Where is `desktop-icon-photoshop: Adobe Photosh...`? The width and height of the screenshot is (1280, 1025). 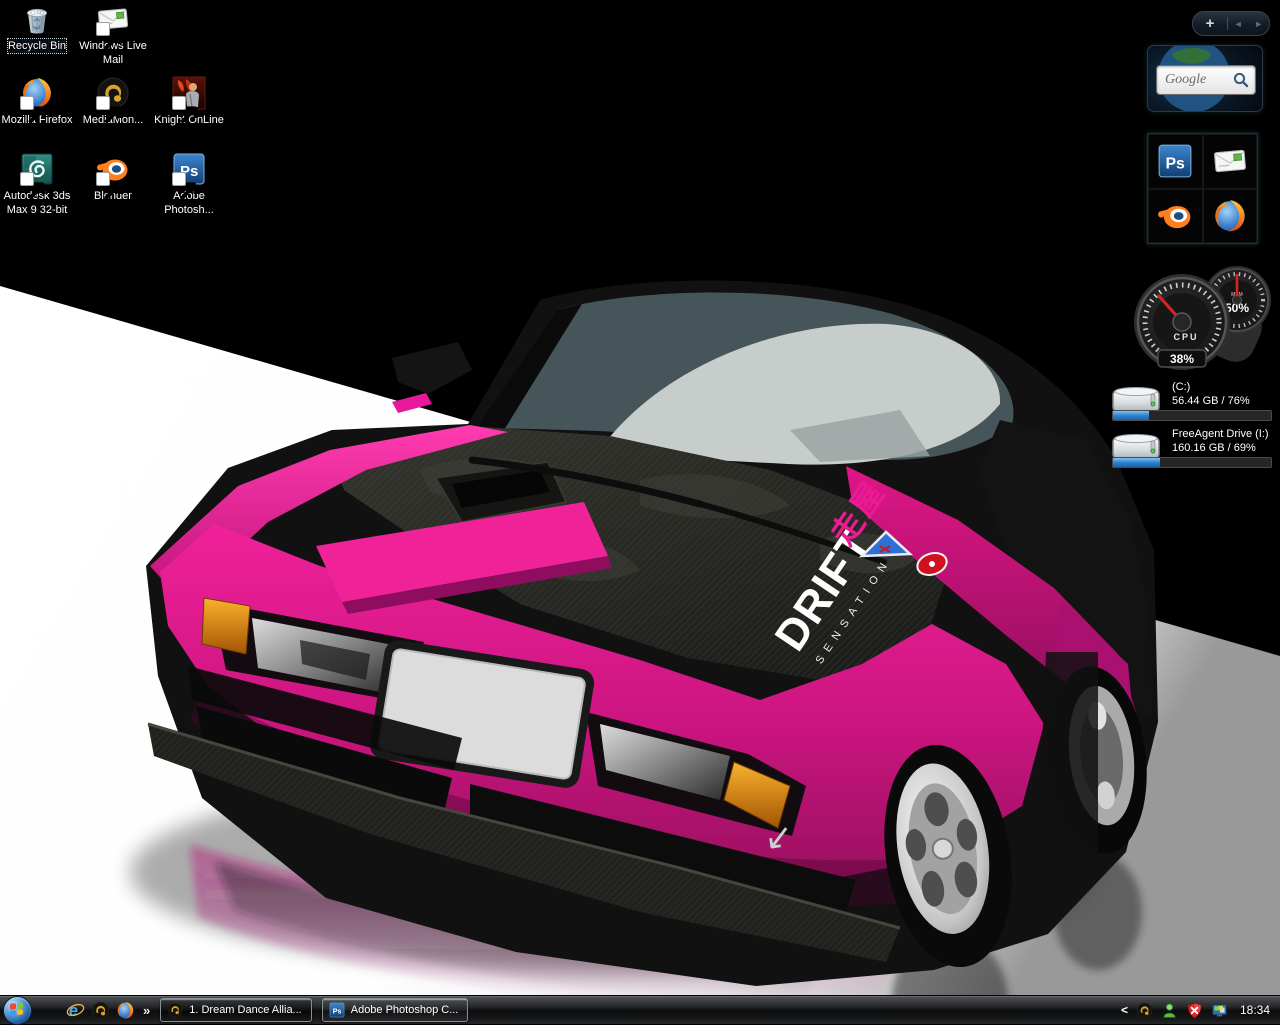 desktop-icon-photoshop: Adobe Photosh... is located at coordinates (189, 184).